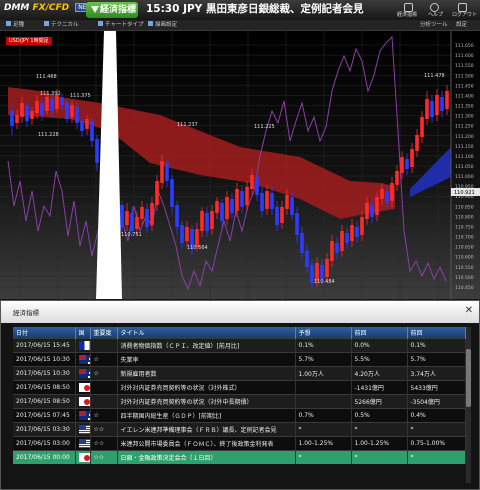 The width and height of the screenshot is (480, 490). What do you see at coordinates (44, 345) in the screenshot?
I see `cell-date: 2017/06/15 15:45` at bounding box center [44, 345].